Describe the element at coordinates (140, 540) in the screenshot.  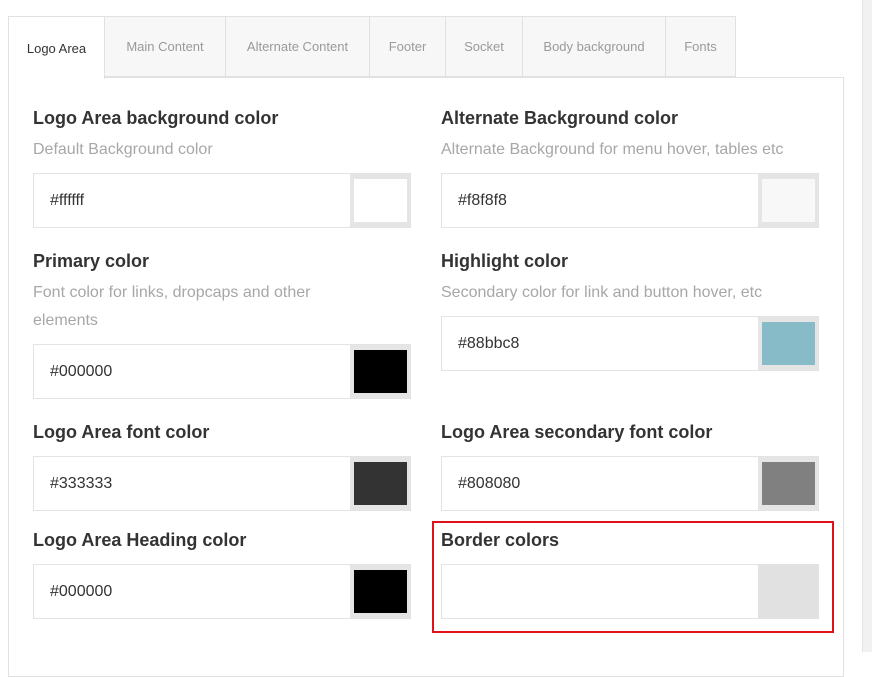
I see `field-title: Logo Area Heading color` at that location.